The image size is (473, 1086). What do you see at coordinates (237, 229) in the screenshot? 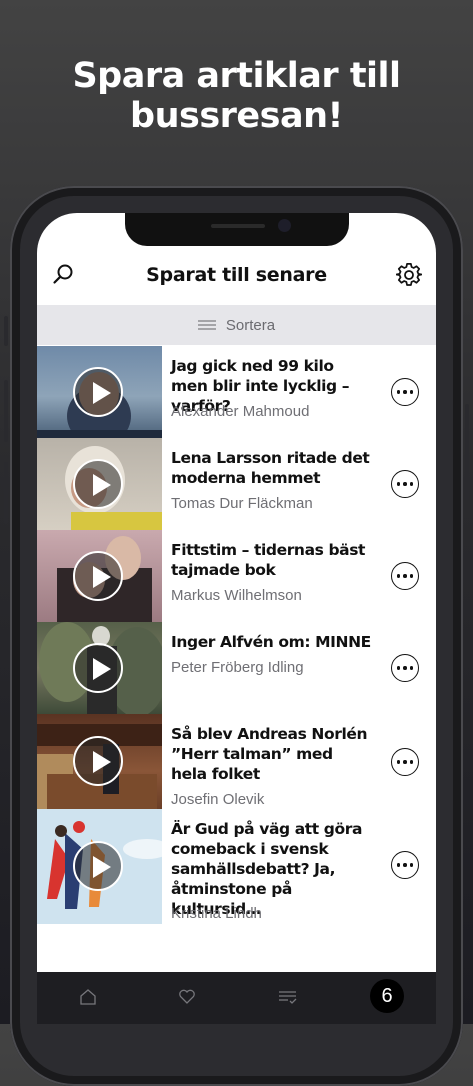
I see `notch` at bounding box center [237, 229].